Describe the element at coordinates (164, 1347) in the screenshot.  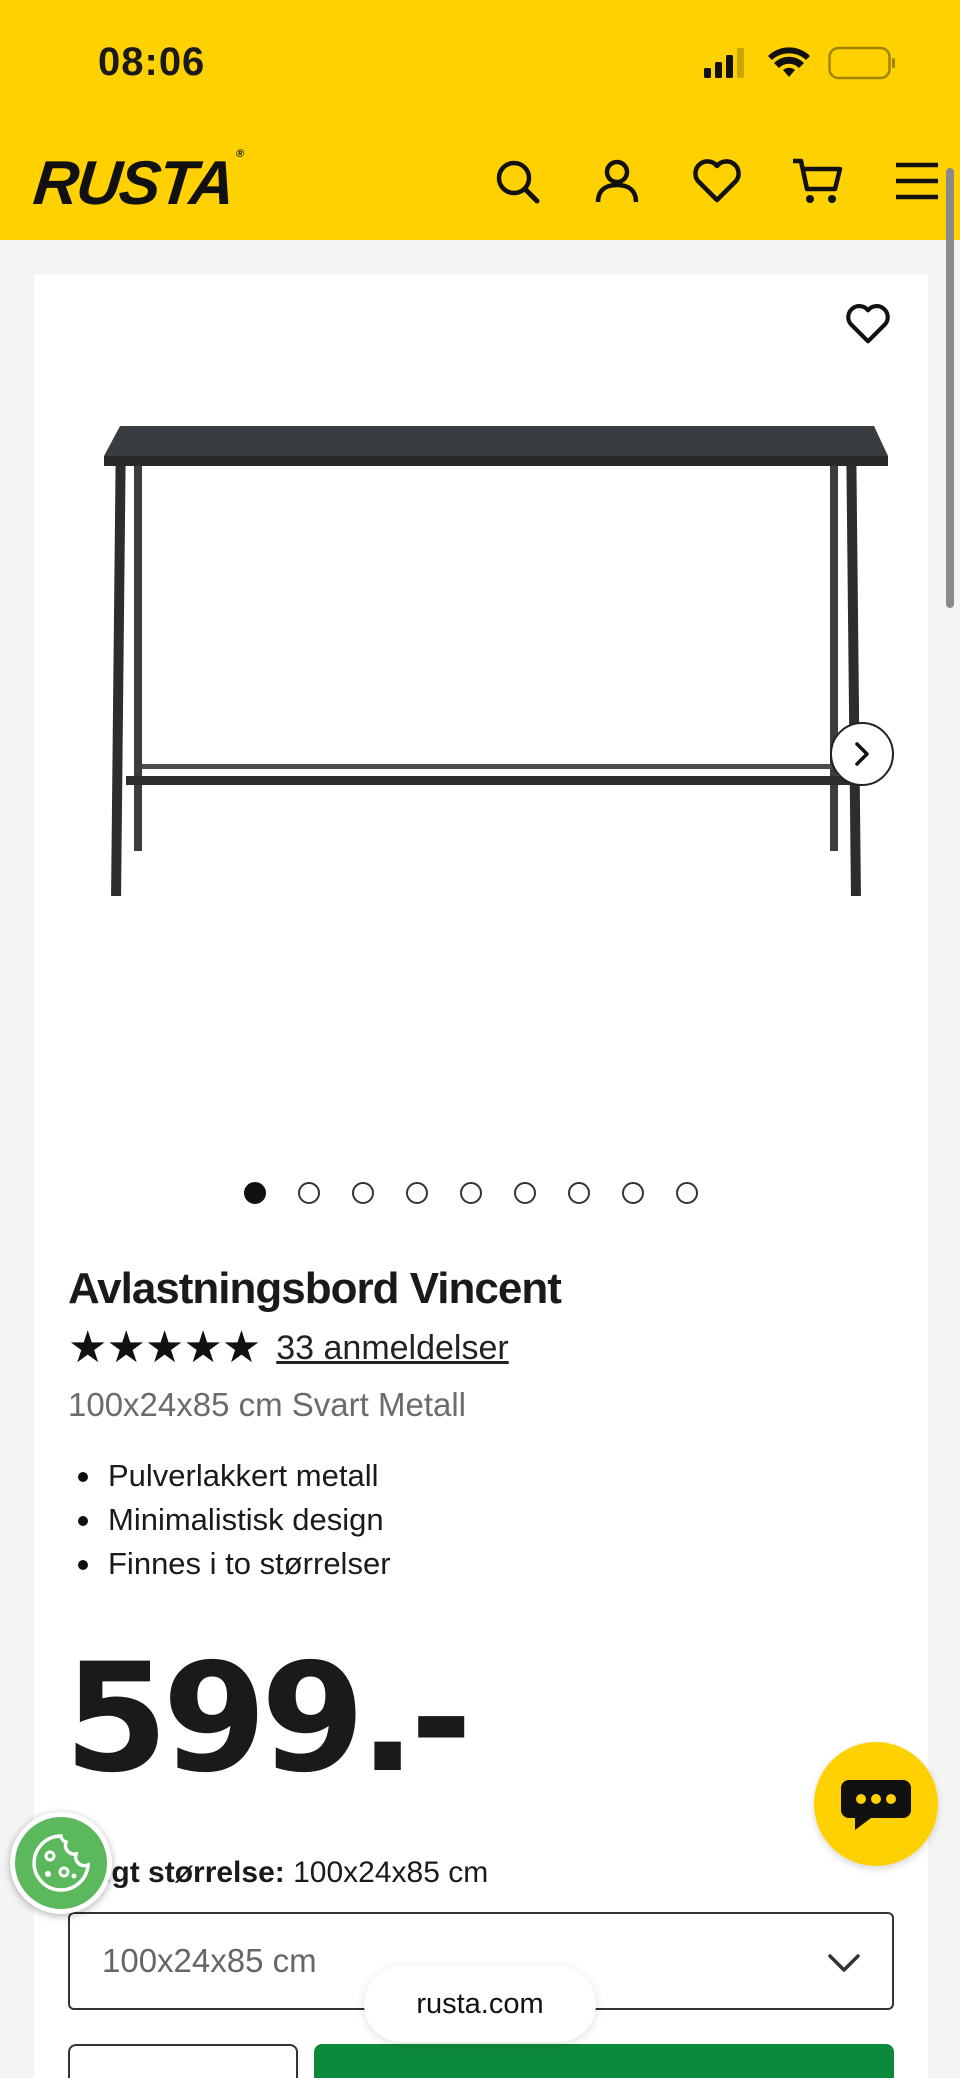
I see `star-rating-icon: ★★★★★` at that location.